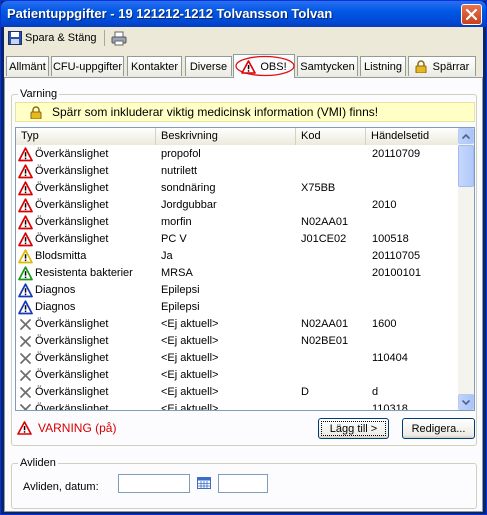  I want to click on cell-type: Blodsmitta, so click(61, 256).